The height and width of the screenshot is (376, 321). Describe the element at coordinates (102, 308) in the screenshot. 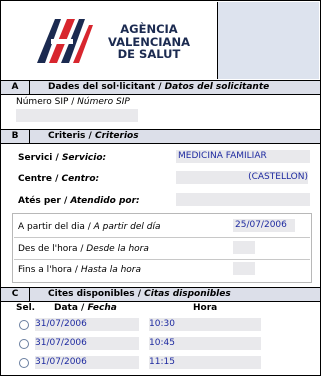

I see `col-data-header-es: Fecha` at that location.